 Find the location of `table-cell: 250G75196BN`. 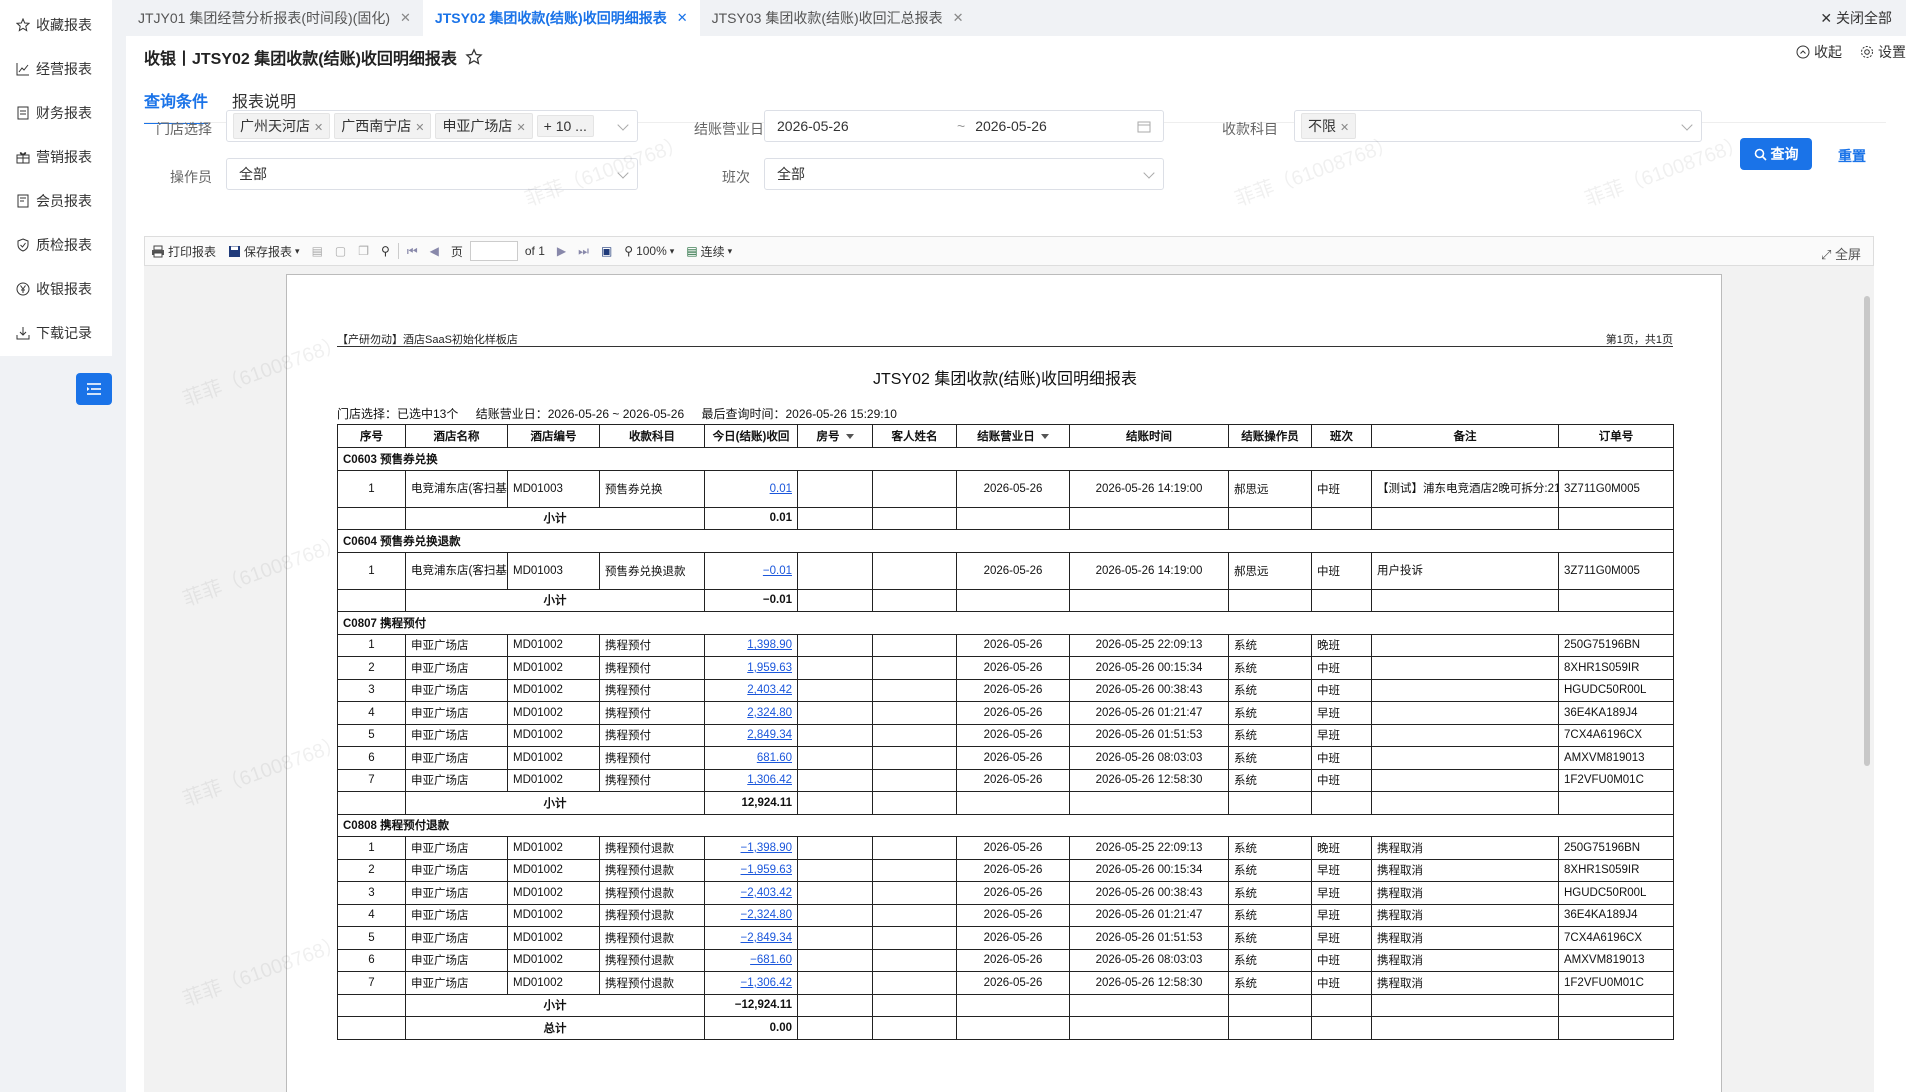

table-cell: 250G75196BN is located at coordinates (1616, 645).